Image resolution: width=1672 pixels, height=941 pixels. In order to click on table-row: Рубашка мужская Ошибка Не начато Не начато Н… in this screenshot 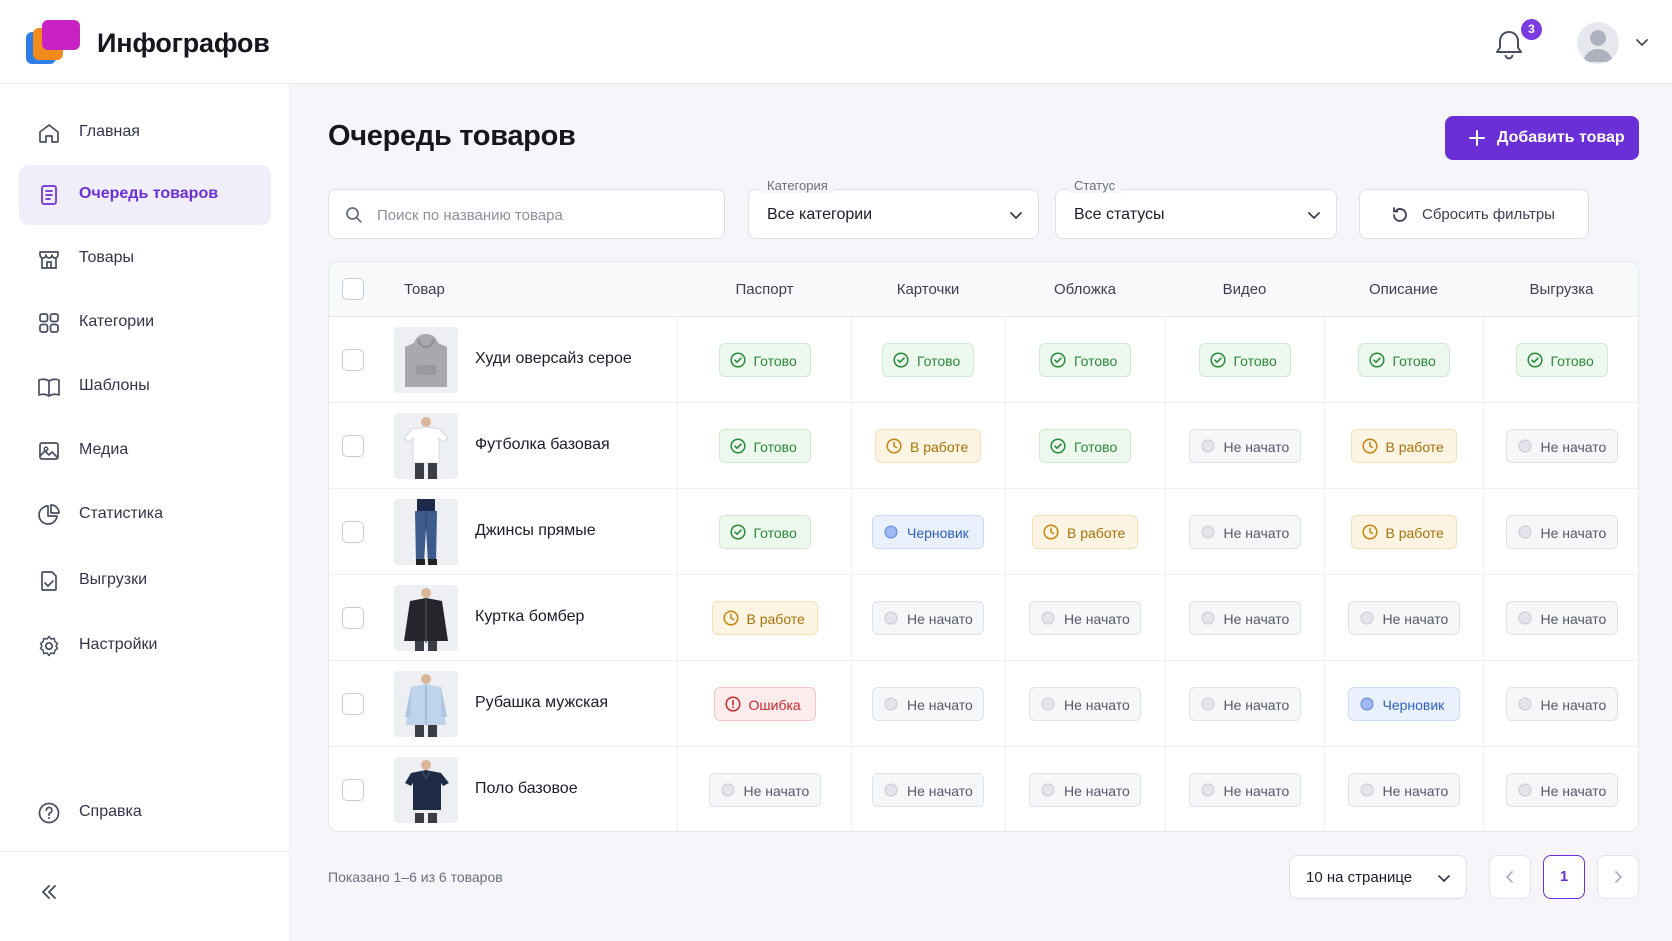, I will do `click(983, 704)`.